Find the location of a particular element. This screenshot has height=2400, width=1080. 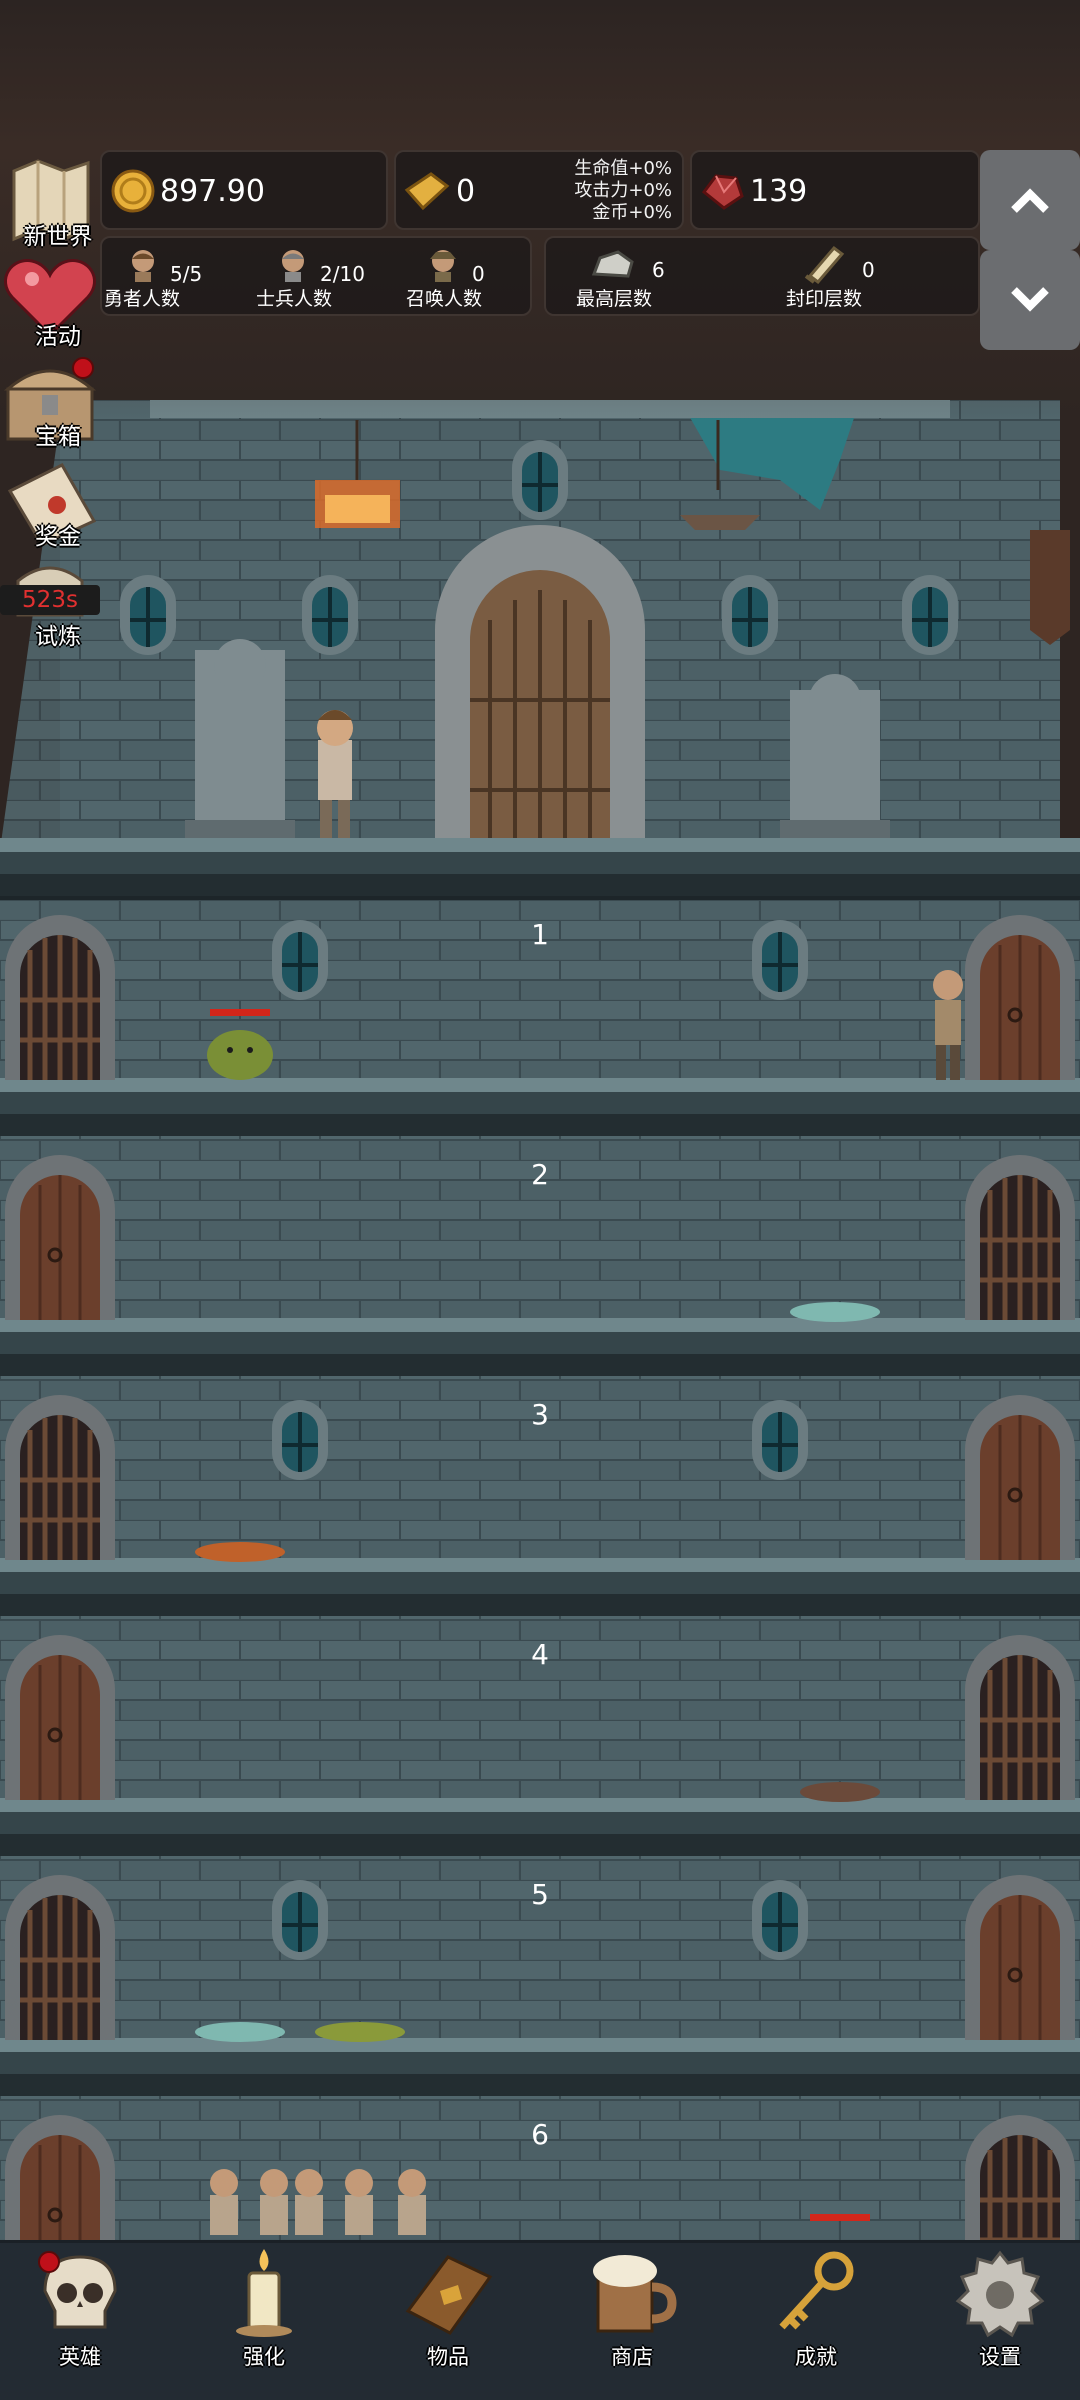

nav-items-label: 物品 is located at coordinates (448, 2357).